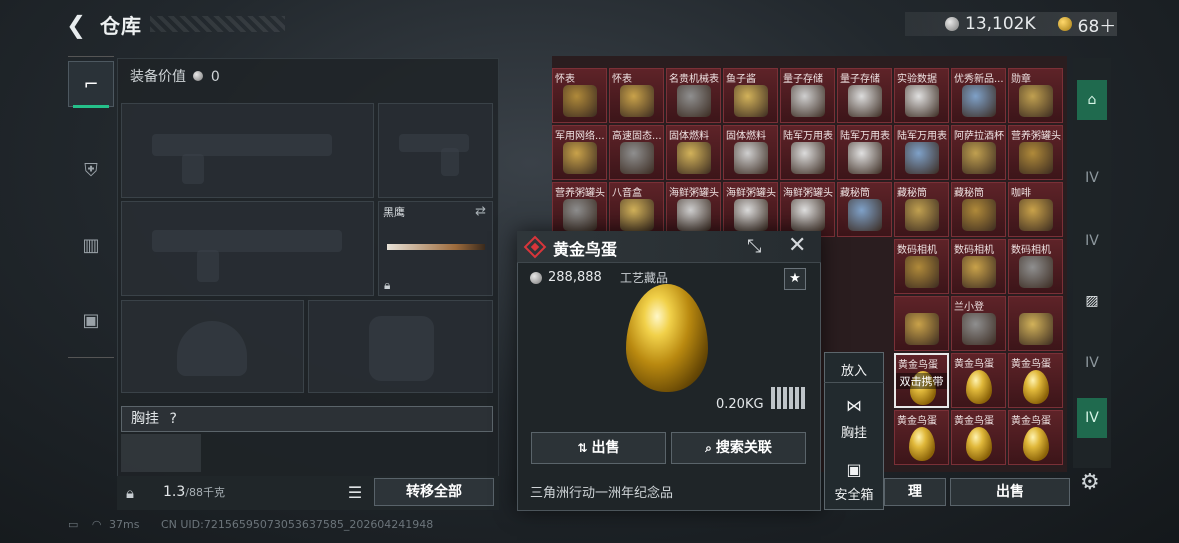  What do you see at coordinates (917, 79) in the screenshot?
I see `storage-item-label: 实验数据` at bounding box center [917, 79].